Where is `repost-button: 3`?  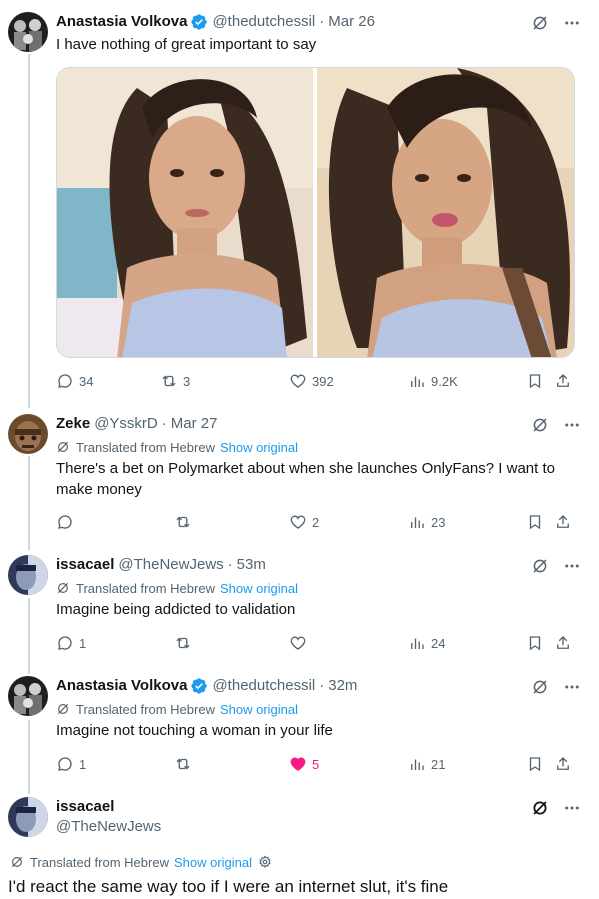
repost-button: 3 is located at coordinates (175, 381).